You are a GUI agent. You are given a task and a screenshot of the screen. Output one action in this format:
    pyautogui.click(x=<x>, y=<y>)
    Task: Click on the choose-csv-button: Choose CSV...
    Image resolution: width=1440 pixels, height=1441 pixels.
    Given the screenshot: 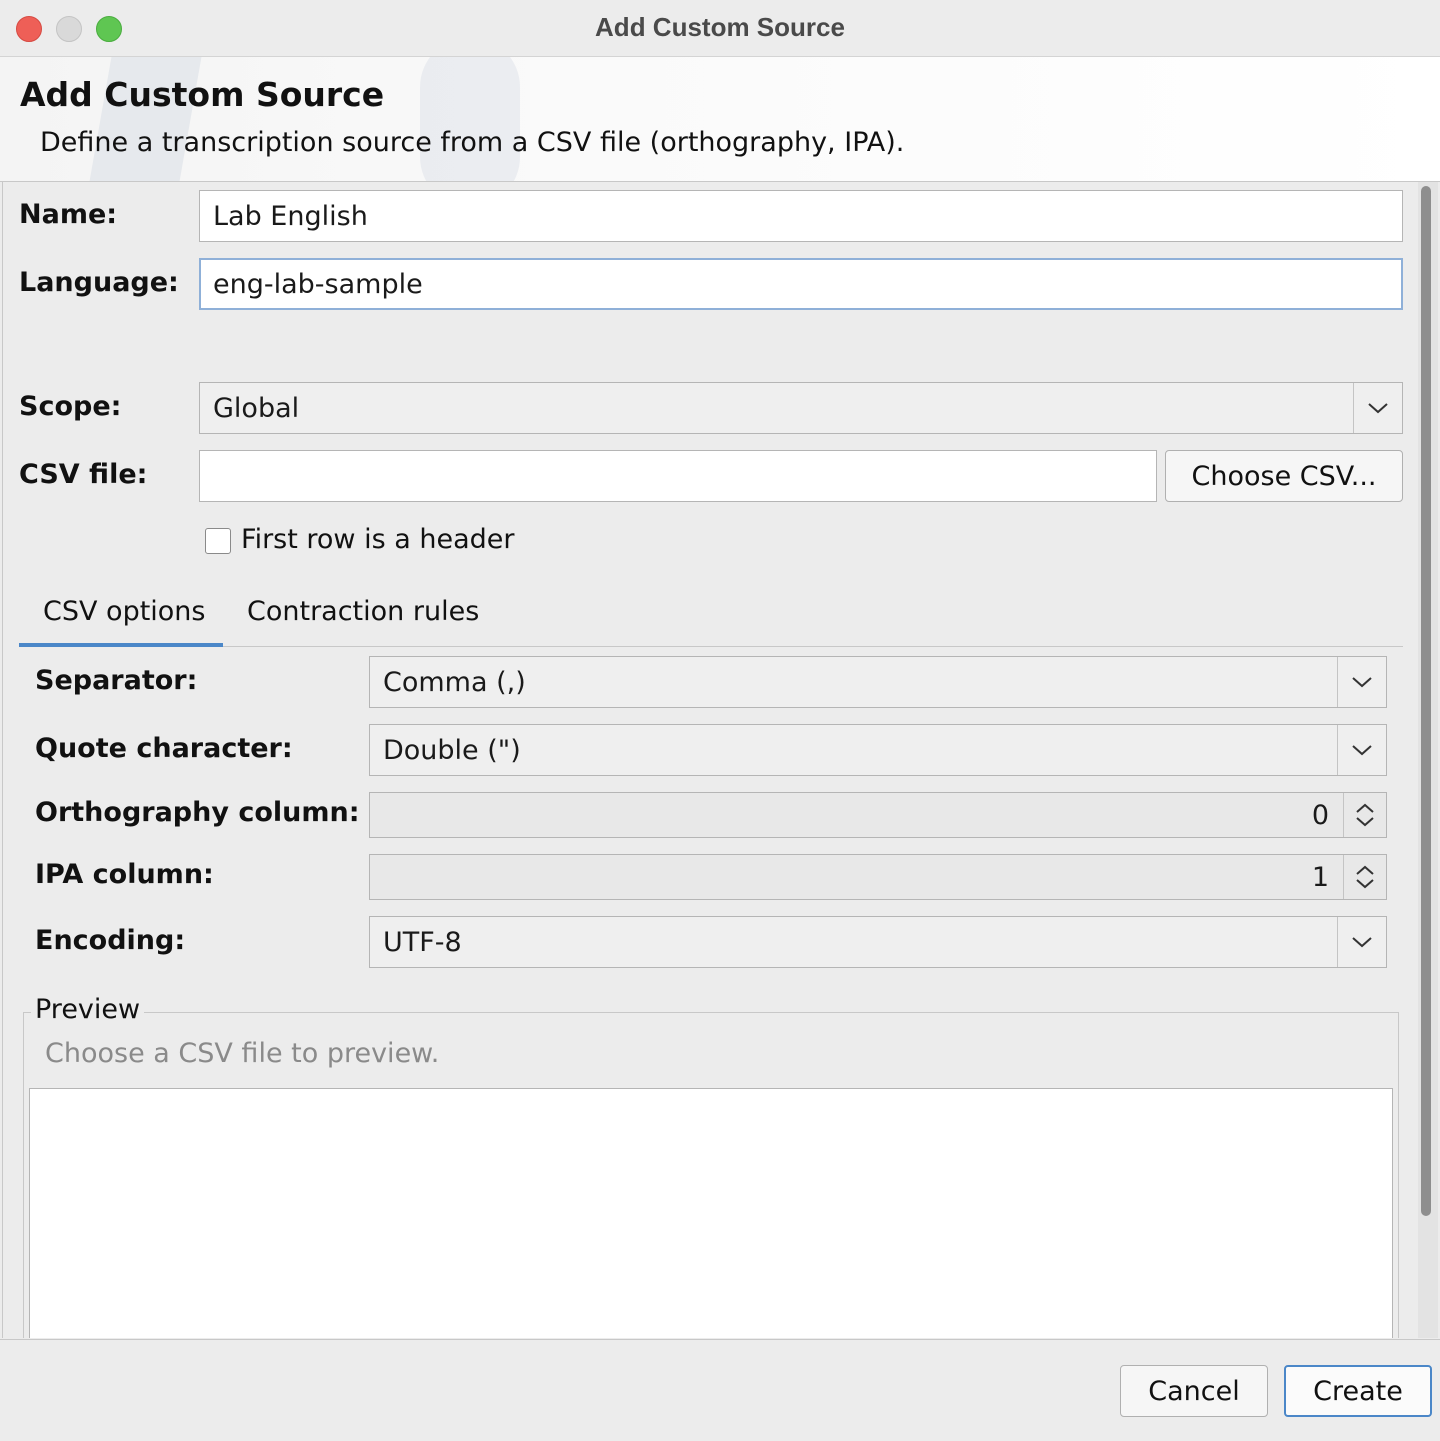 What is the action you would take?
    pyautogui.click(x=1284, y=476)
    